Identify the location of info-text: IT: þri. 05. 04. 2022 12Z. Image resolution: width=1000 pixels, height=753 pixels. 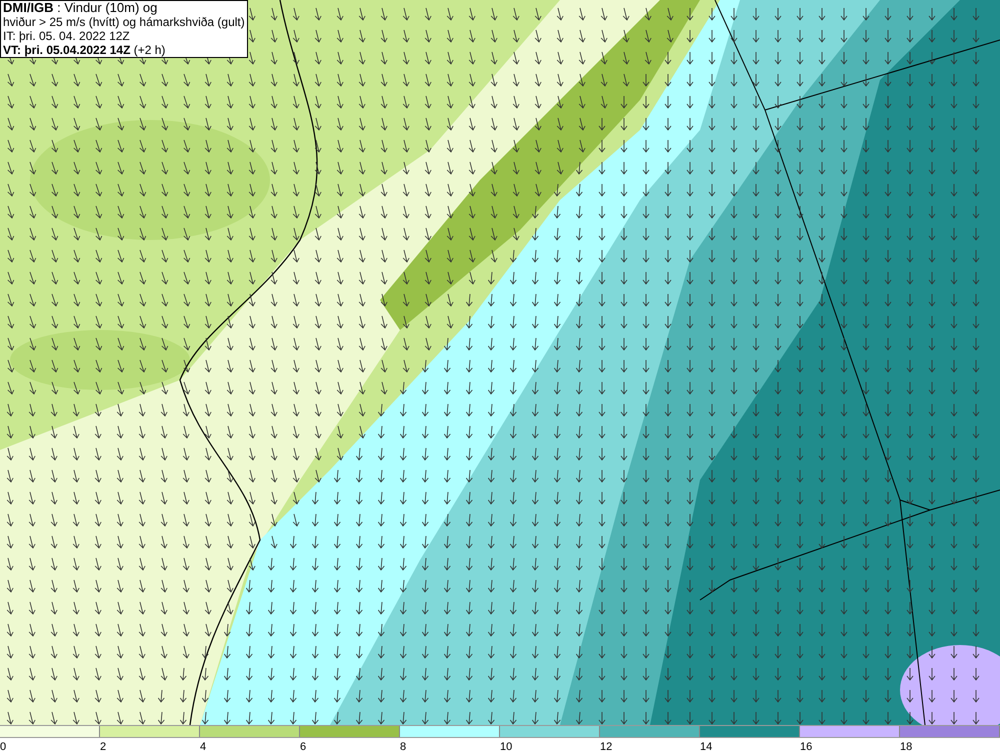
(67, 36).